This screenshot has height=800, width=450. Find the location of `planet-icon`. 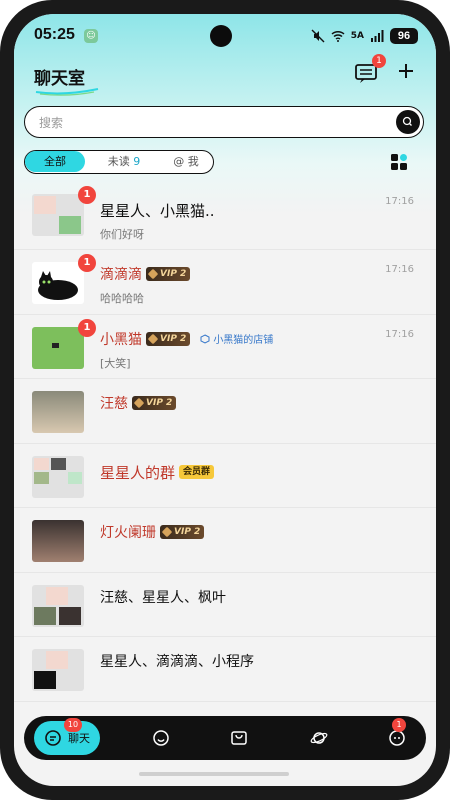

planet-icon is located at coordinates (319, 738).